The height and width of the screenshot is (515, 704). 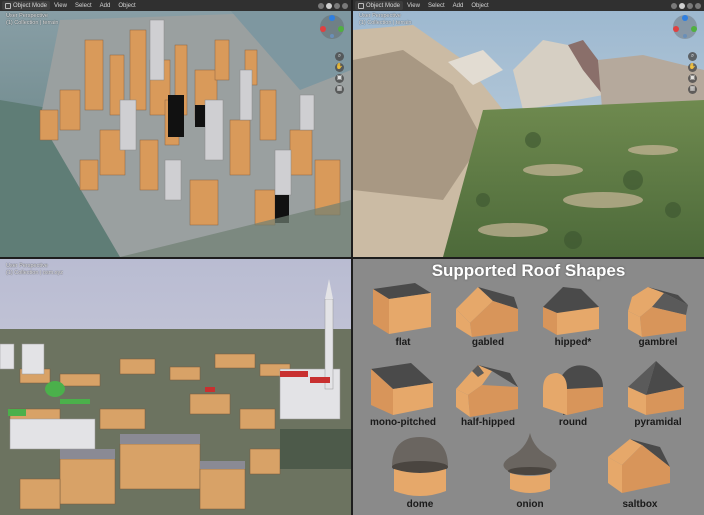 I want to click on shape-label: hipped*, so click(x=573, y=342).